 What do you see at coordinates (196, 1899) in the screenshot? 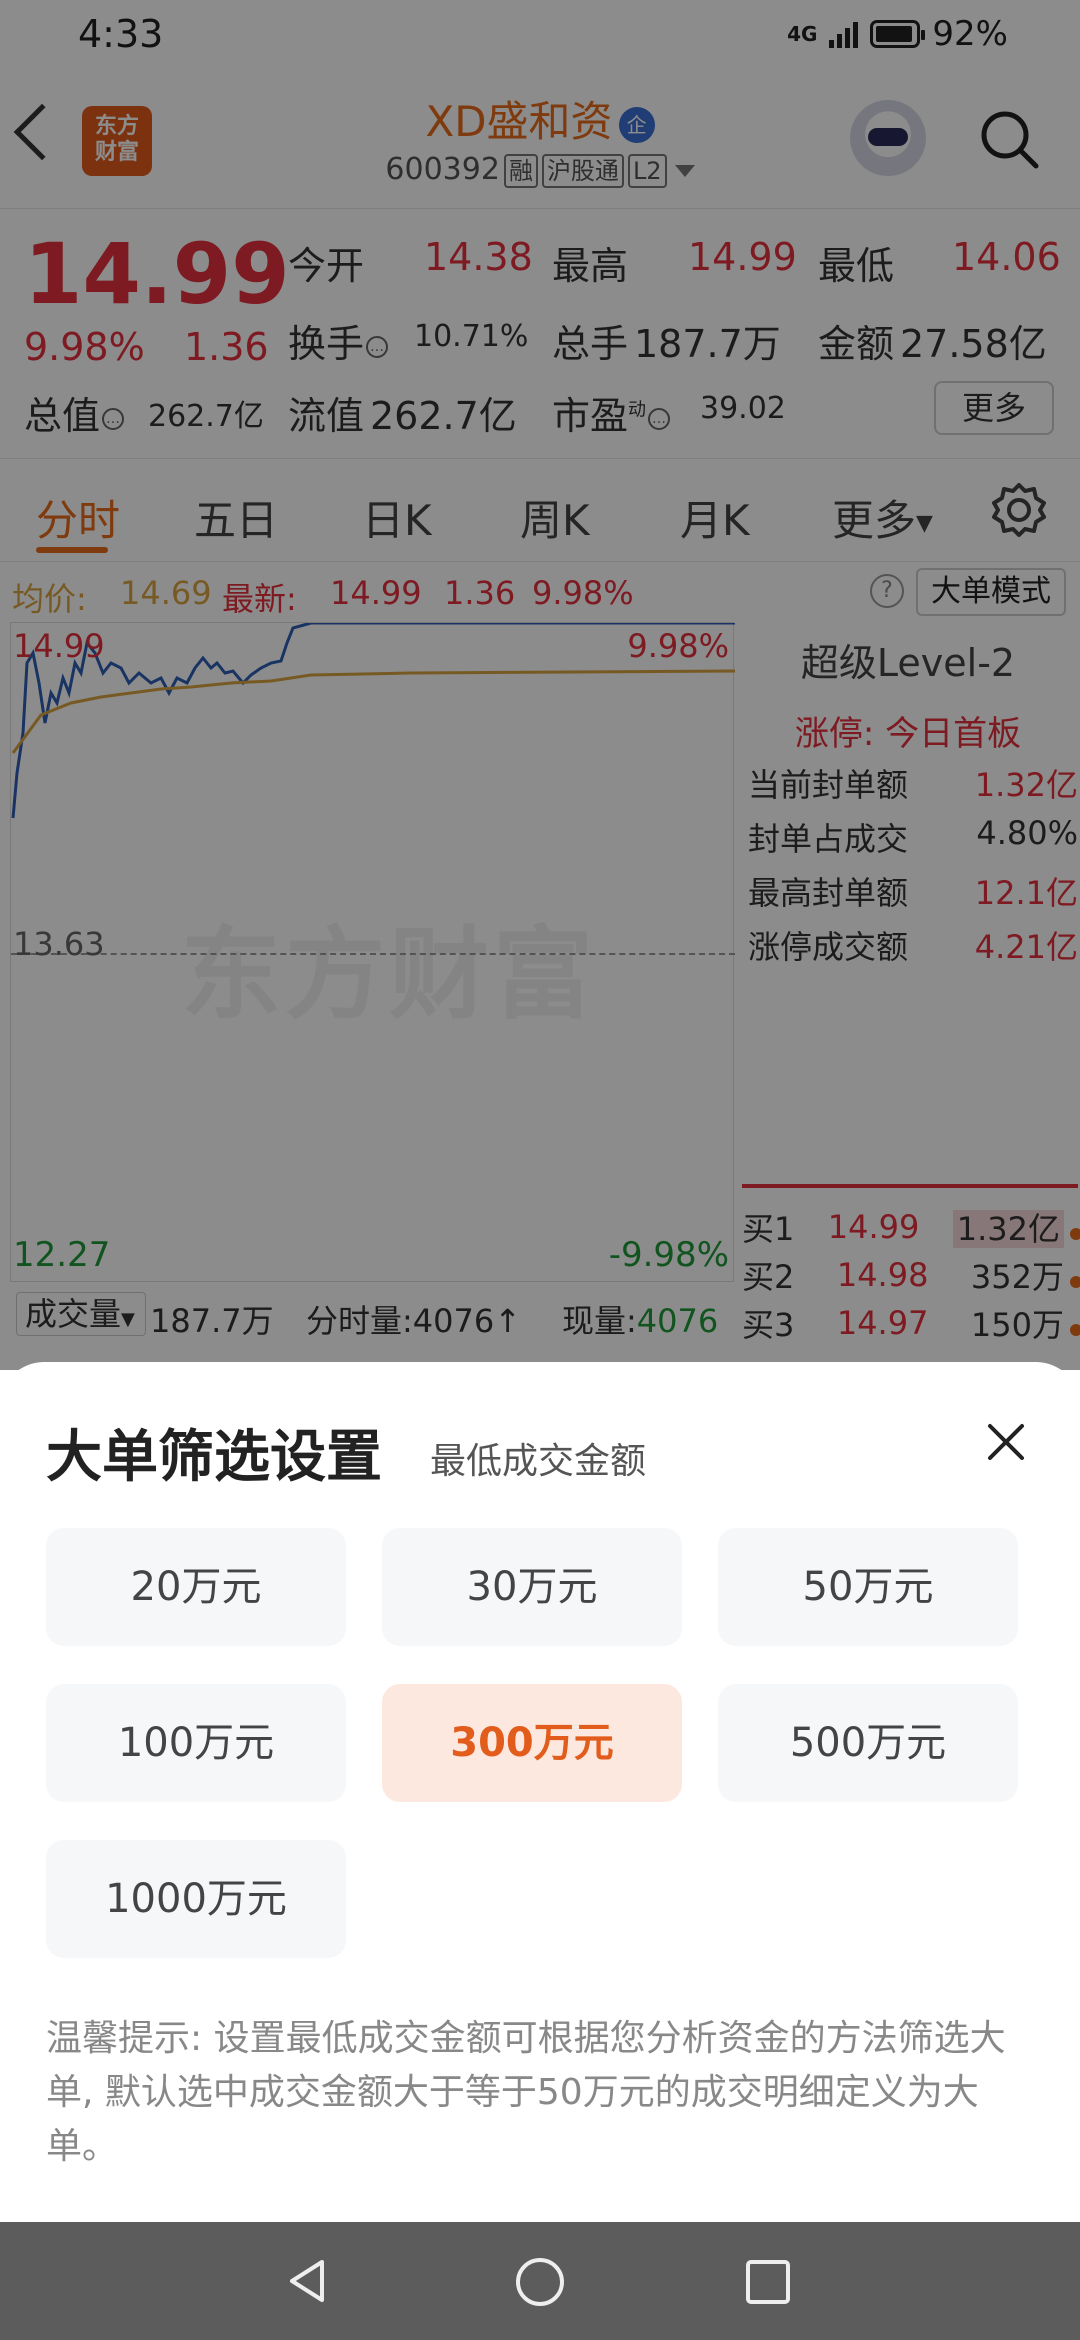
I see `option-1000w: 1000万元` at bounding box center [196, 1899].